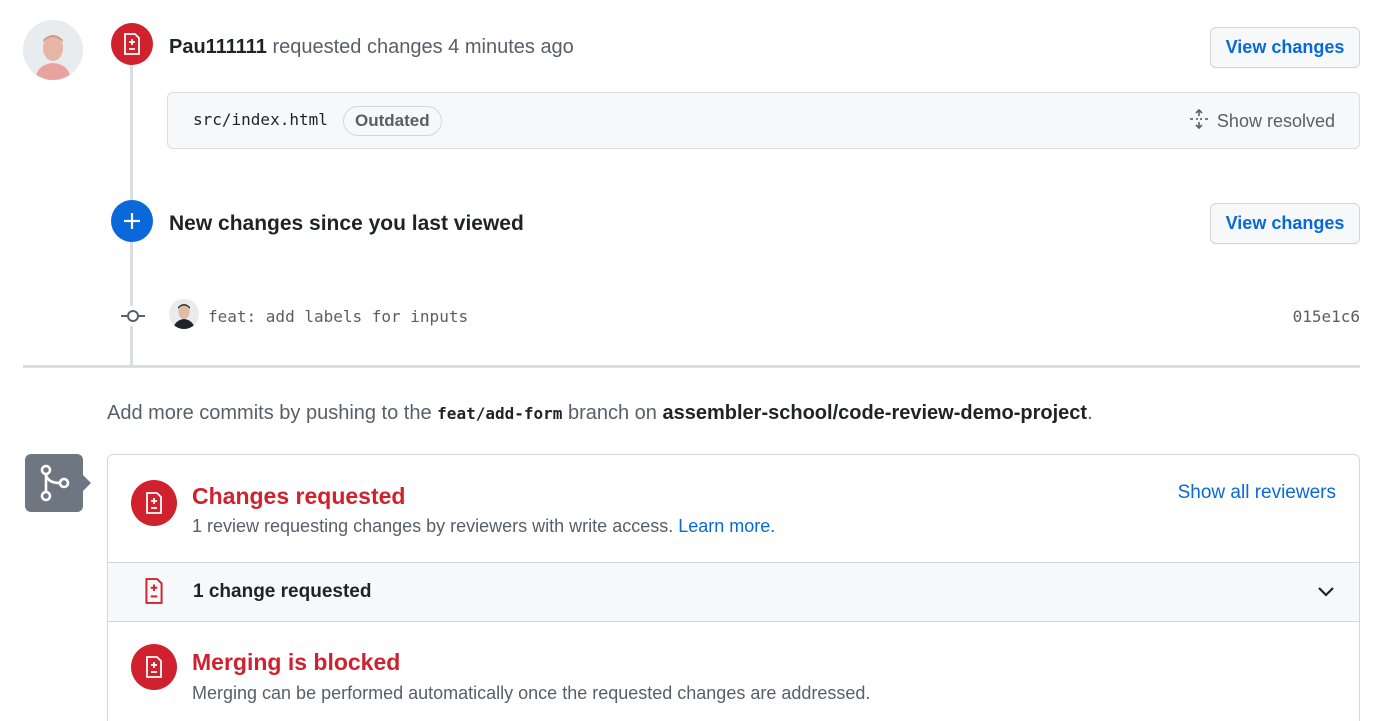 This screenshot has width=1375, height=721. Describe the element at coordinates (612, 413) in the screenshot. I see `add-more-middle: branch on` at that location.